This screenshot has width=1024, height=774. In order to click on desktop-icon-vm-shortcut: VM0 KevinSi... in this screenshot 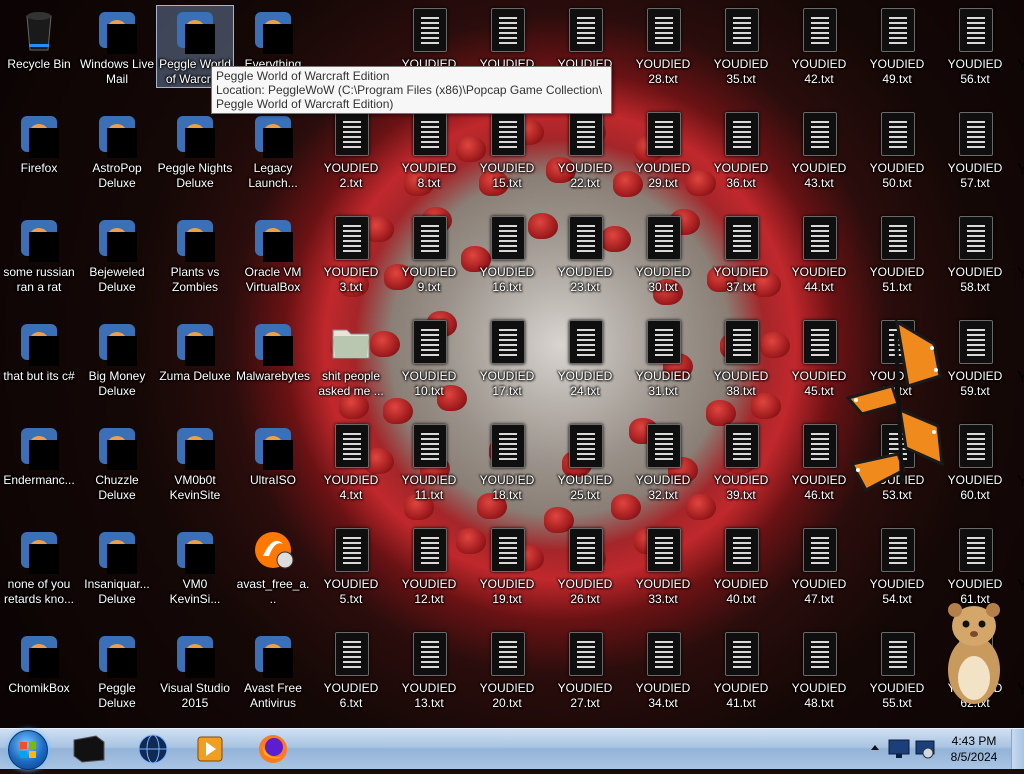, I will do `click(195, 566)`.